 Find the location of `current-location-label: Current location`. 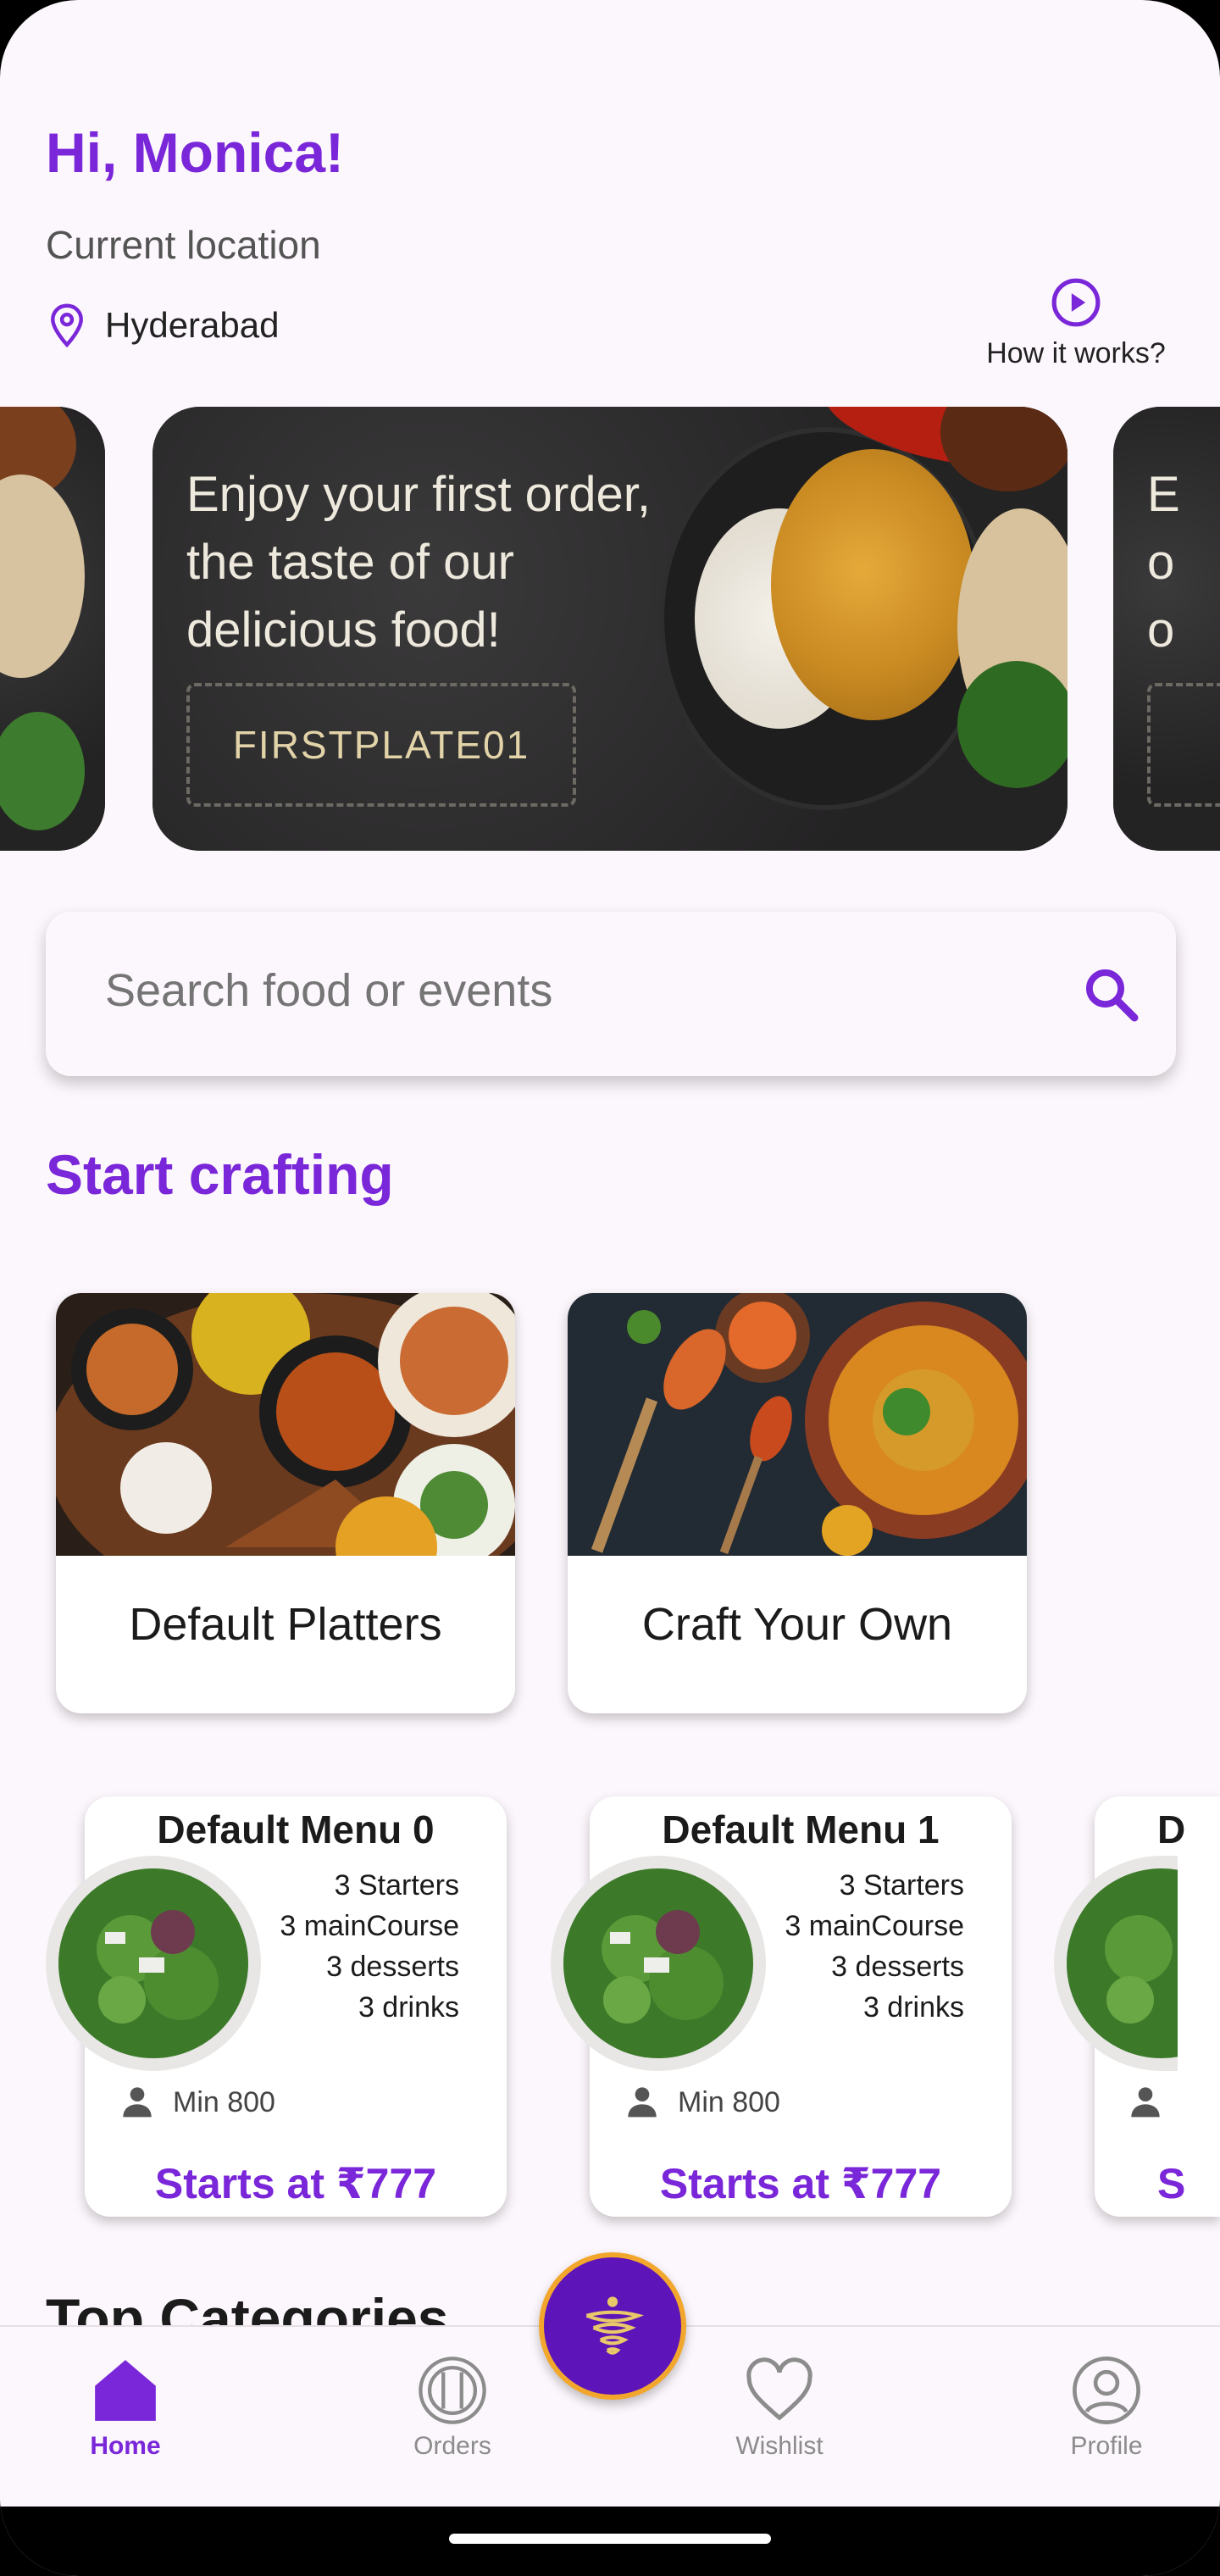

current-location-label: Current location is located at coordinates (183, 245).